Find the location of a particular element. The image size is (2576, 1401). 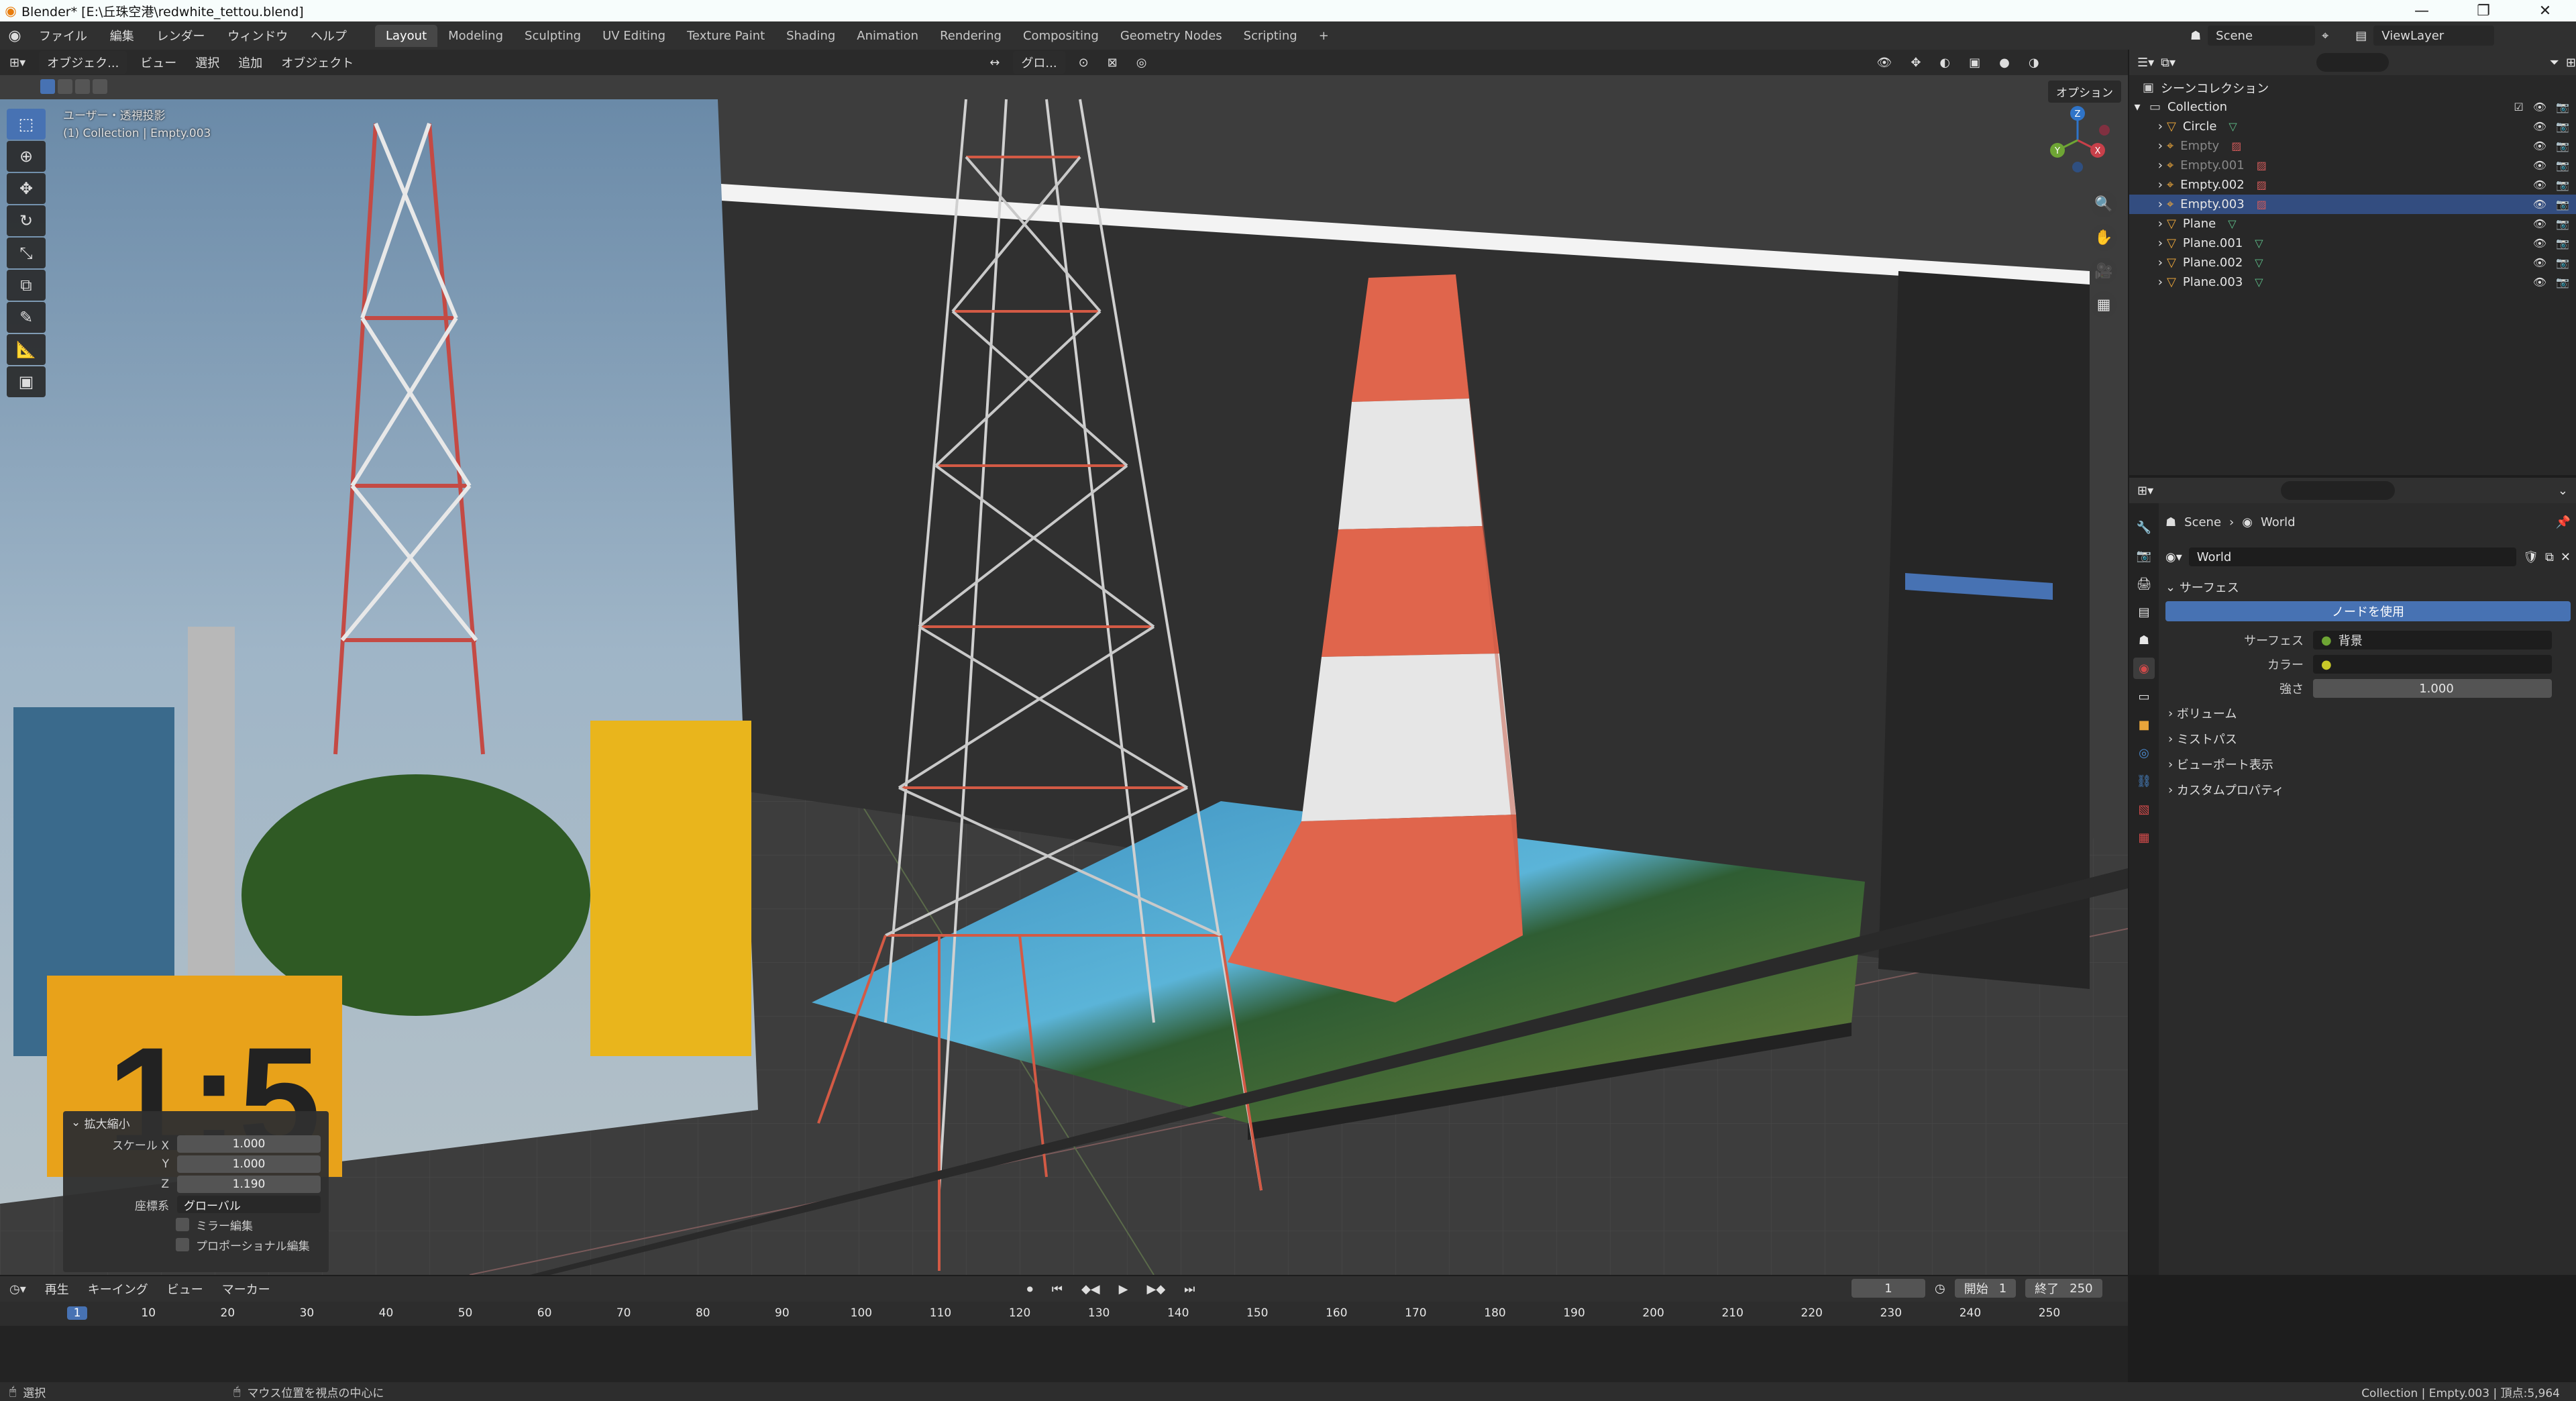

jump-end-icon: ⏭ is located at coordinates (1189, 1289).